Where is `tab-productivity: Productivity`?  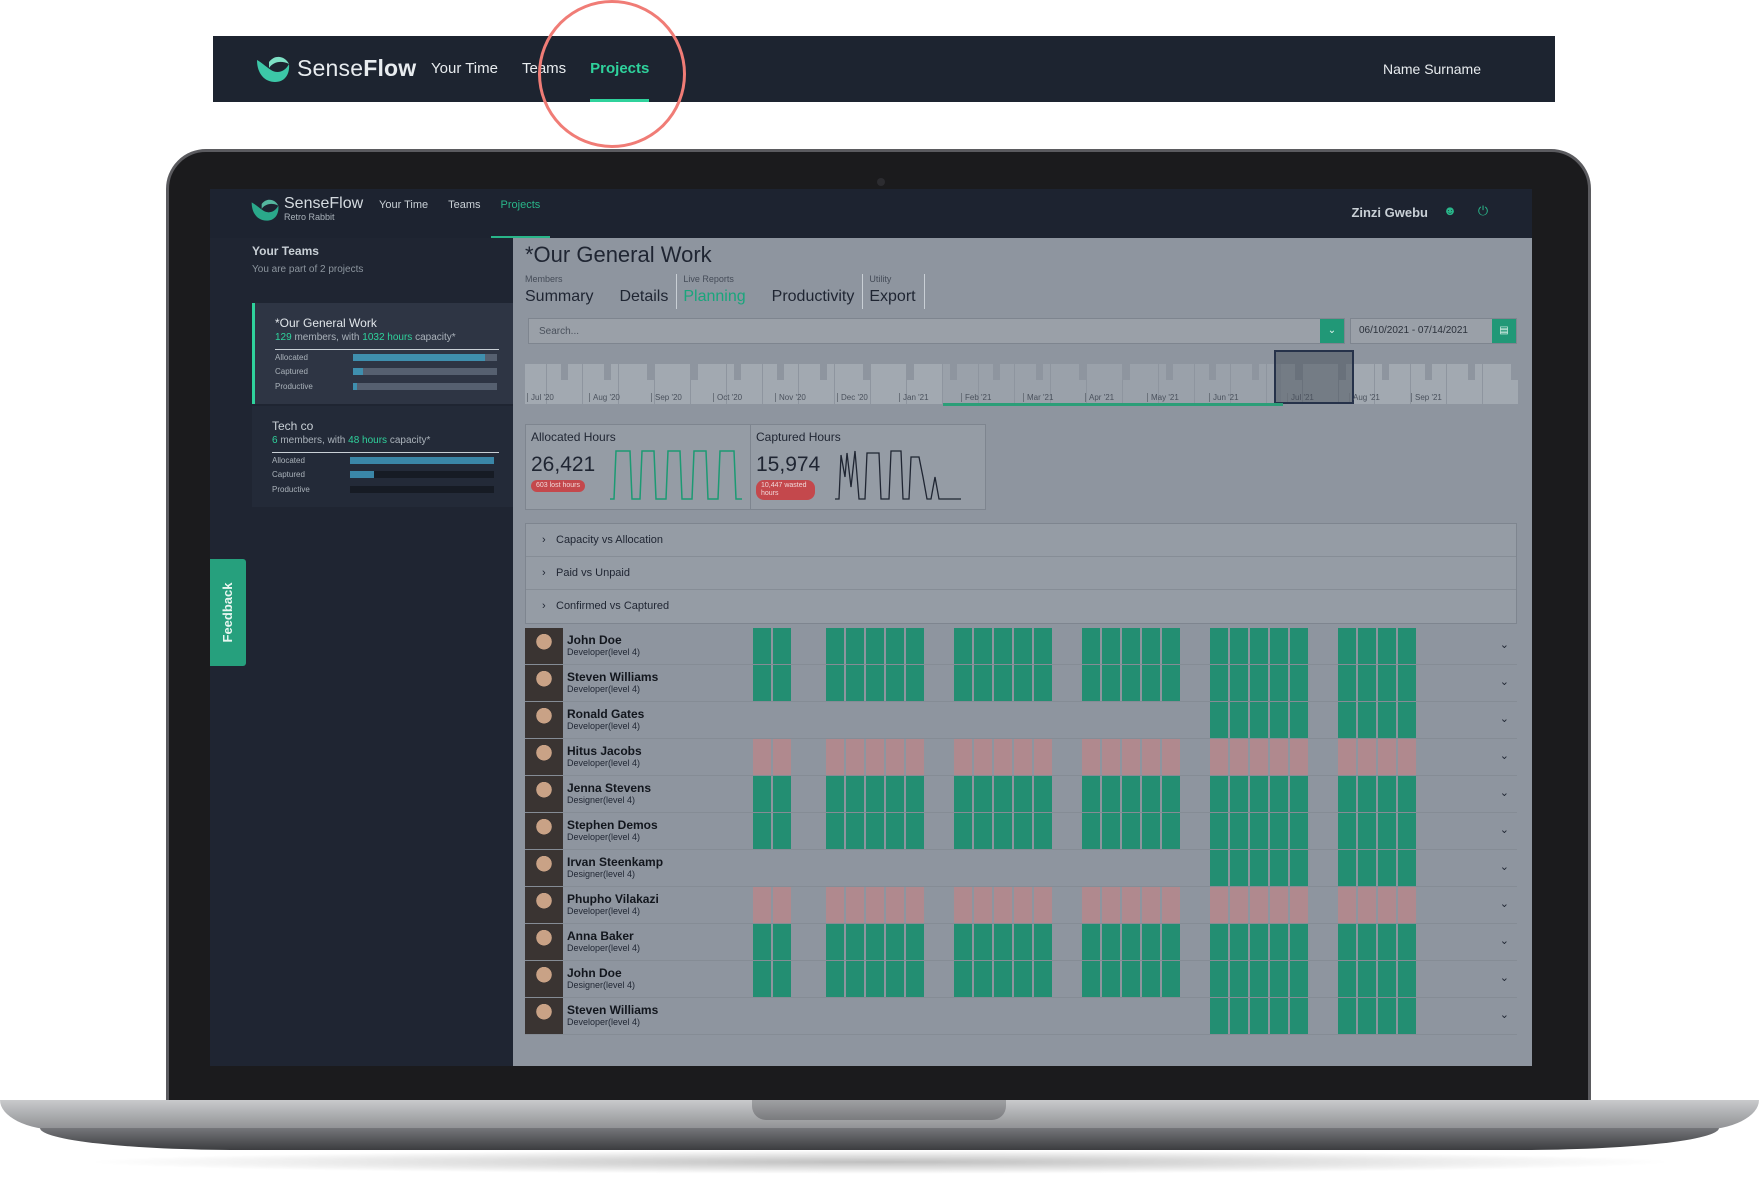
tab-productivity: Productivity is located at coordinates (813, 297).